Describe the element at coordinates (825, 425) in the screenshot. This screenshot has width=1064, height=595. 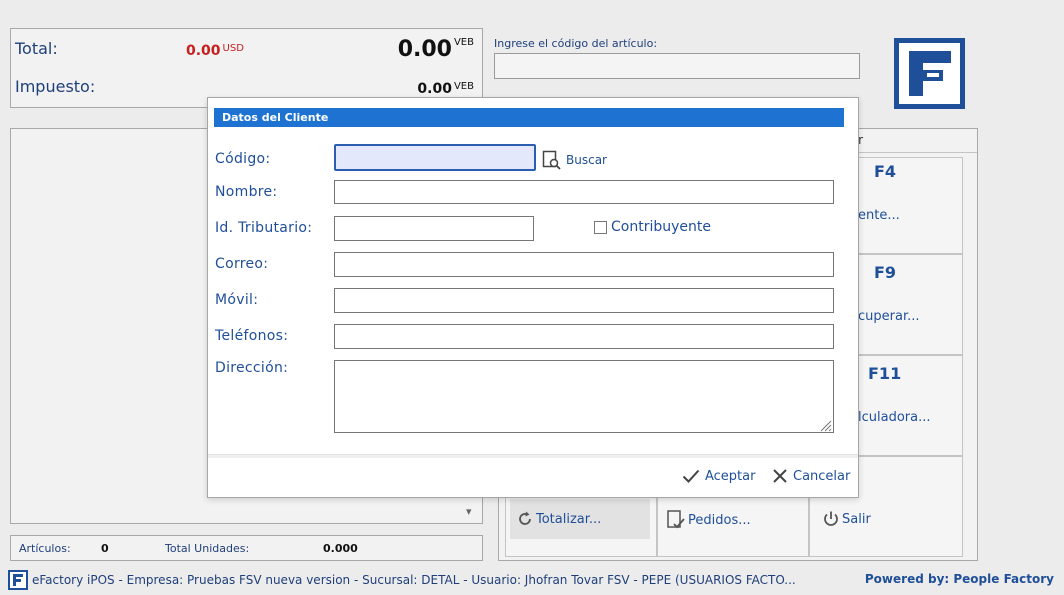
I see `resize-handle-icon` at that location.